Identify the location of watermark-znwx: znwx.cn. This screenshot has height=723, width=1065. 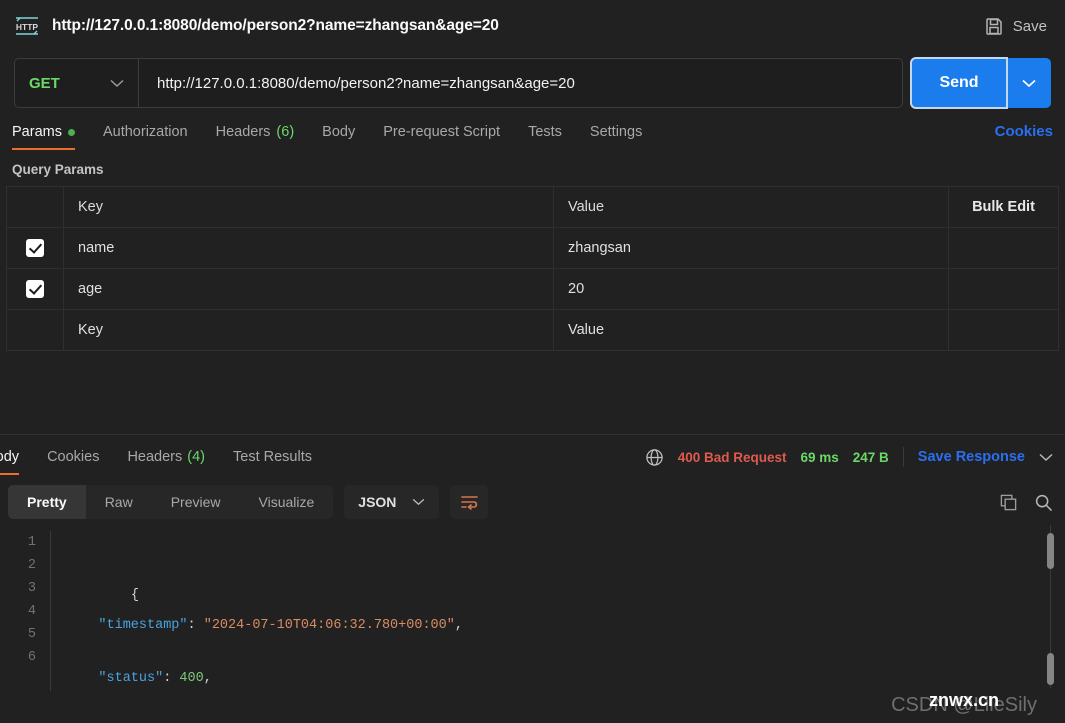
(964, 700).